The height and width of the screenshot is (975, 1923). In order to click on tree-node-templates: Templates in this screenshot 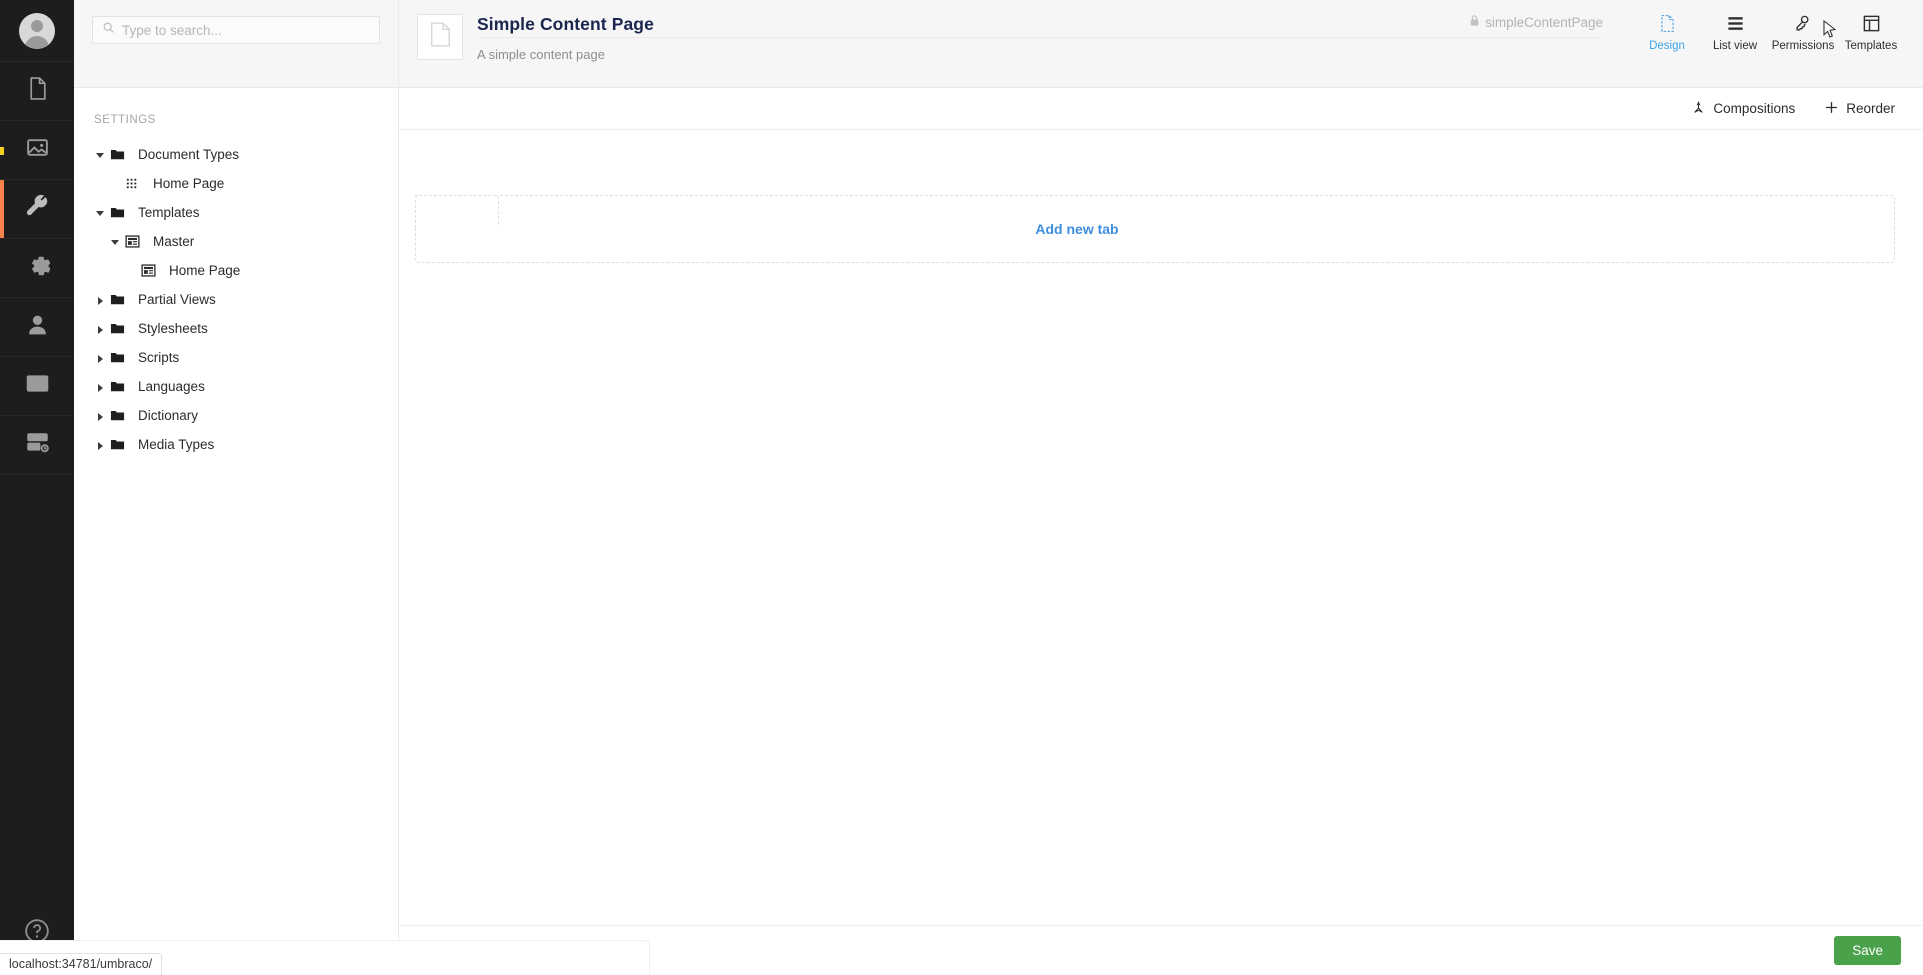, I will do `click(236, 212)`.